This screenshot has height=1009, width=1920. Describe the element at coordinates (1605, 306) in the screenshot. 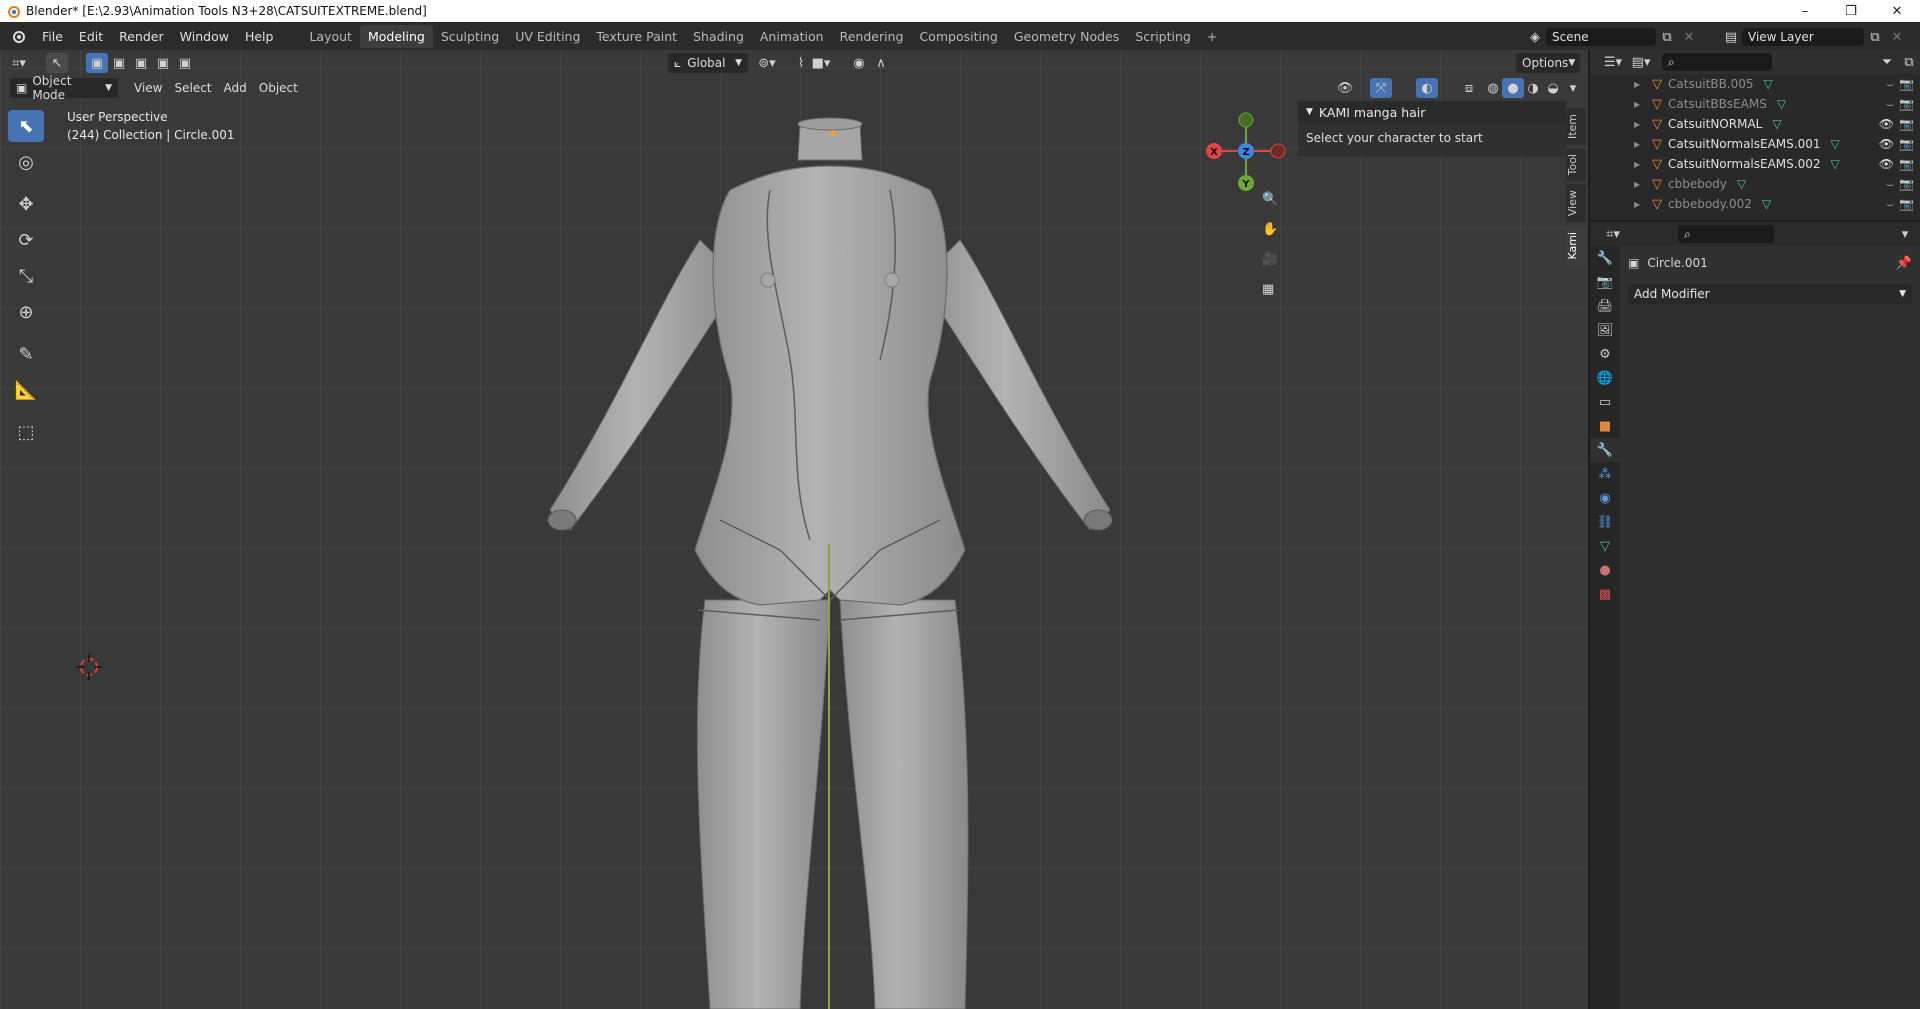

I see `output-properties-icon: 🖨` at that location.